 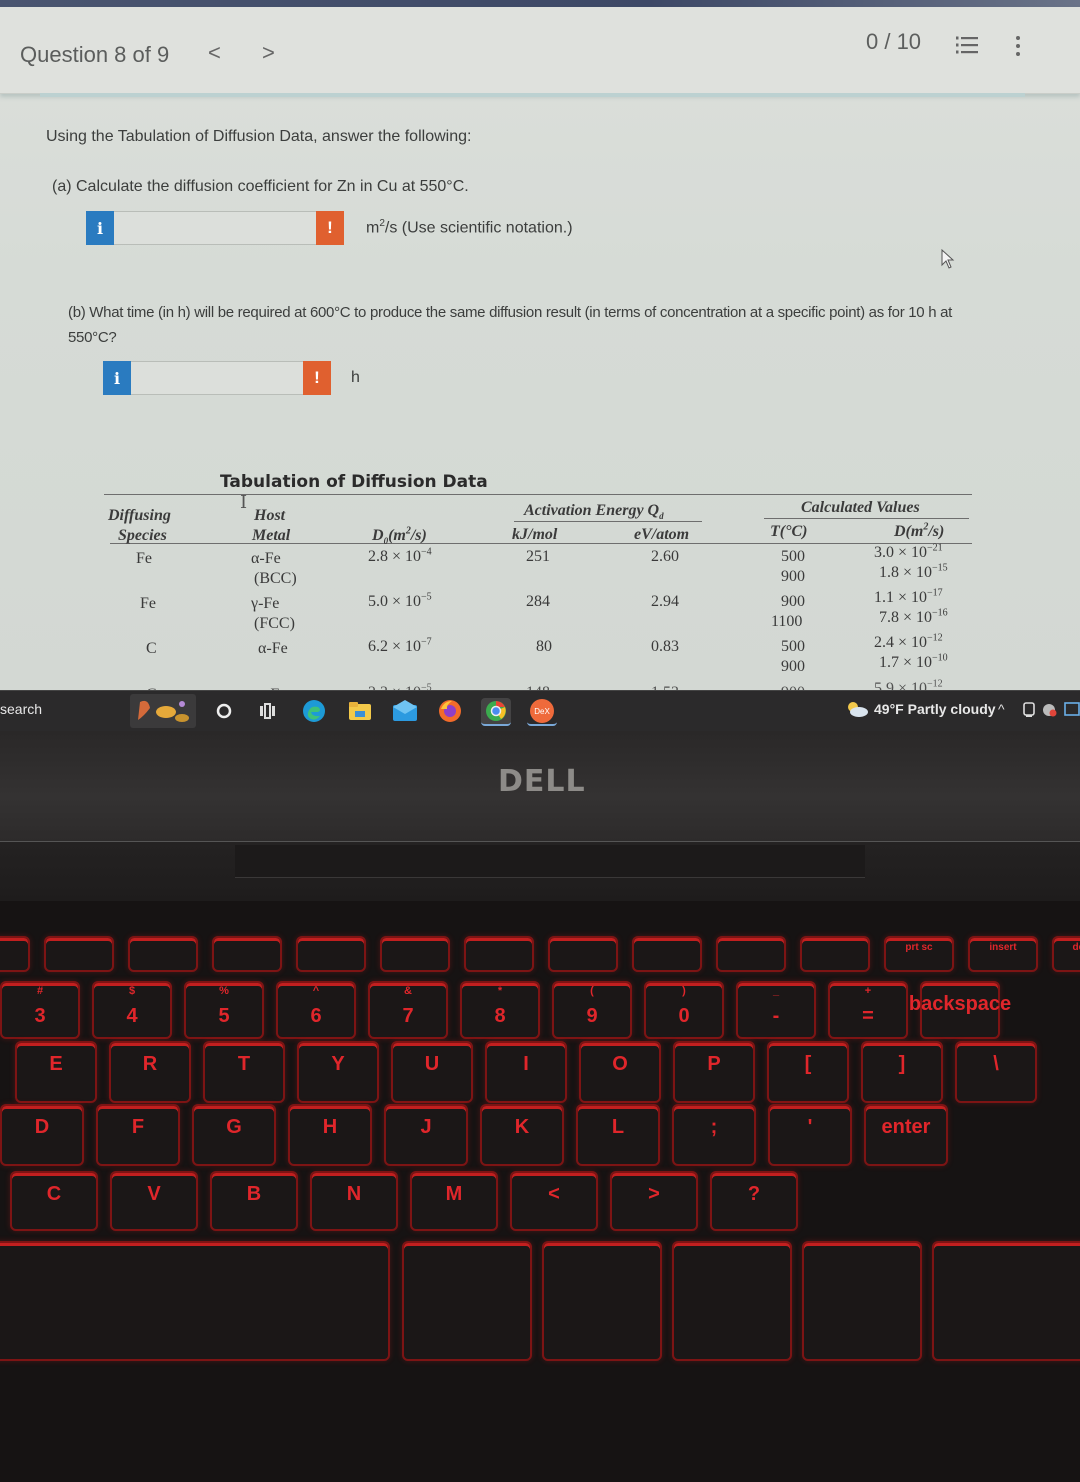 I want to click on key-prt-sc: prt sc, so click(x=919, y=954).